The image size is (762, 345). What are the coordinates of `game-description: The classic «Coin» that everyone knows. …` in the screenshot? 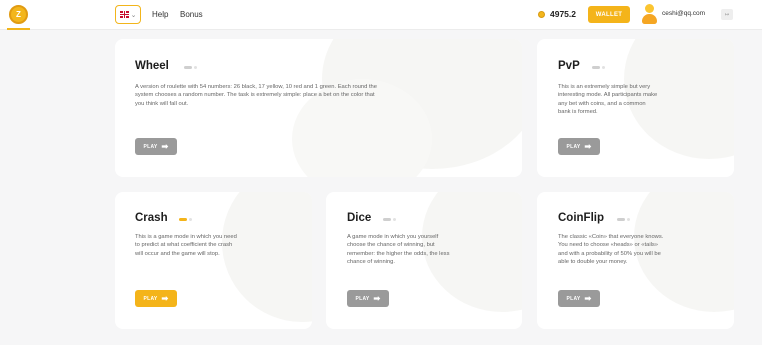 It's located at (611, 249).